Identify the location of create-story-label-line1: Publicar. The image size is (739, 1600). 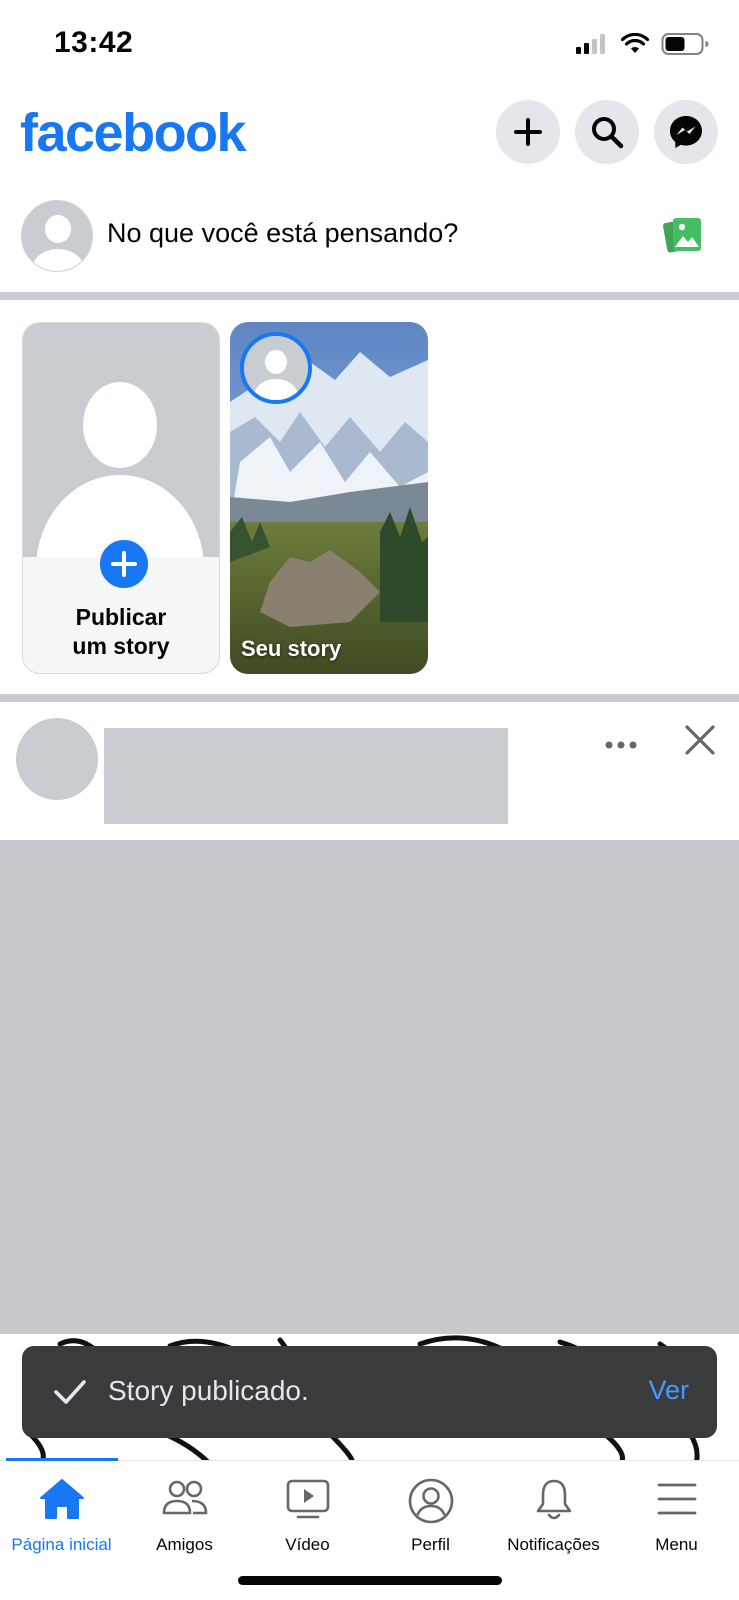
(121, 617).